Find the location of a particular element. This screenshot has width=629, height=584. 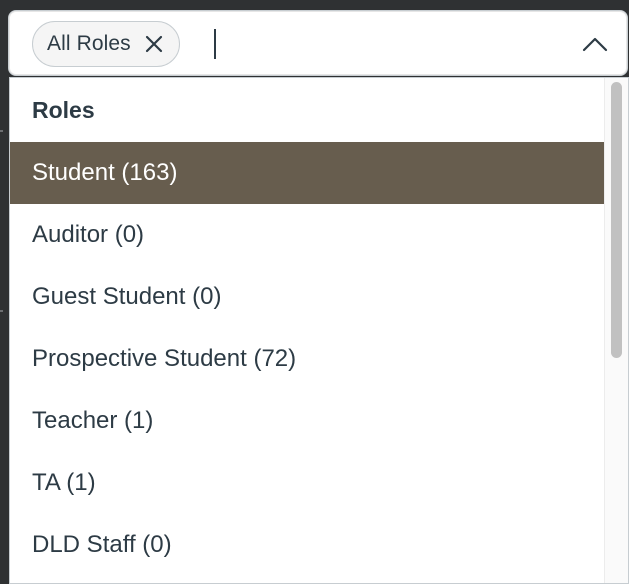

close-icon is located at coordinates (154, 44).